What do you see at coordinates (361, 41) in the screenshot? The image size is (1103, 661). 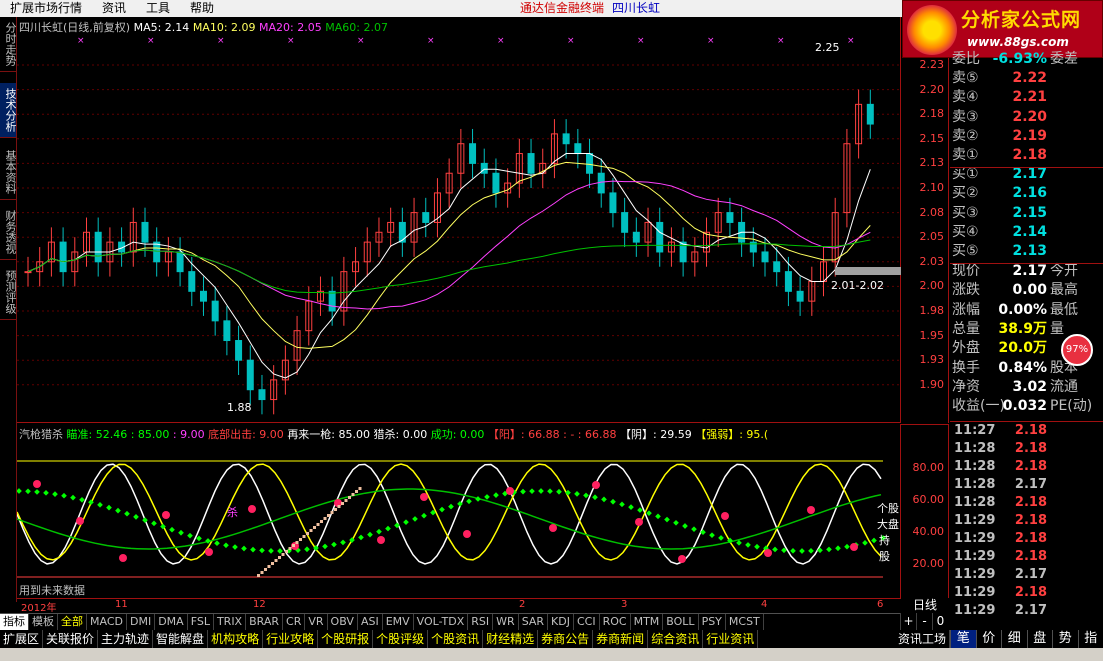 I see `signal-marker: ×` at bounding box center [361, 41].